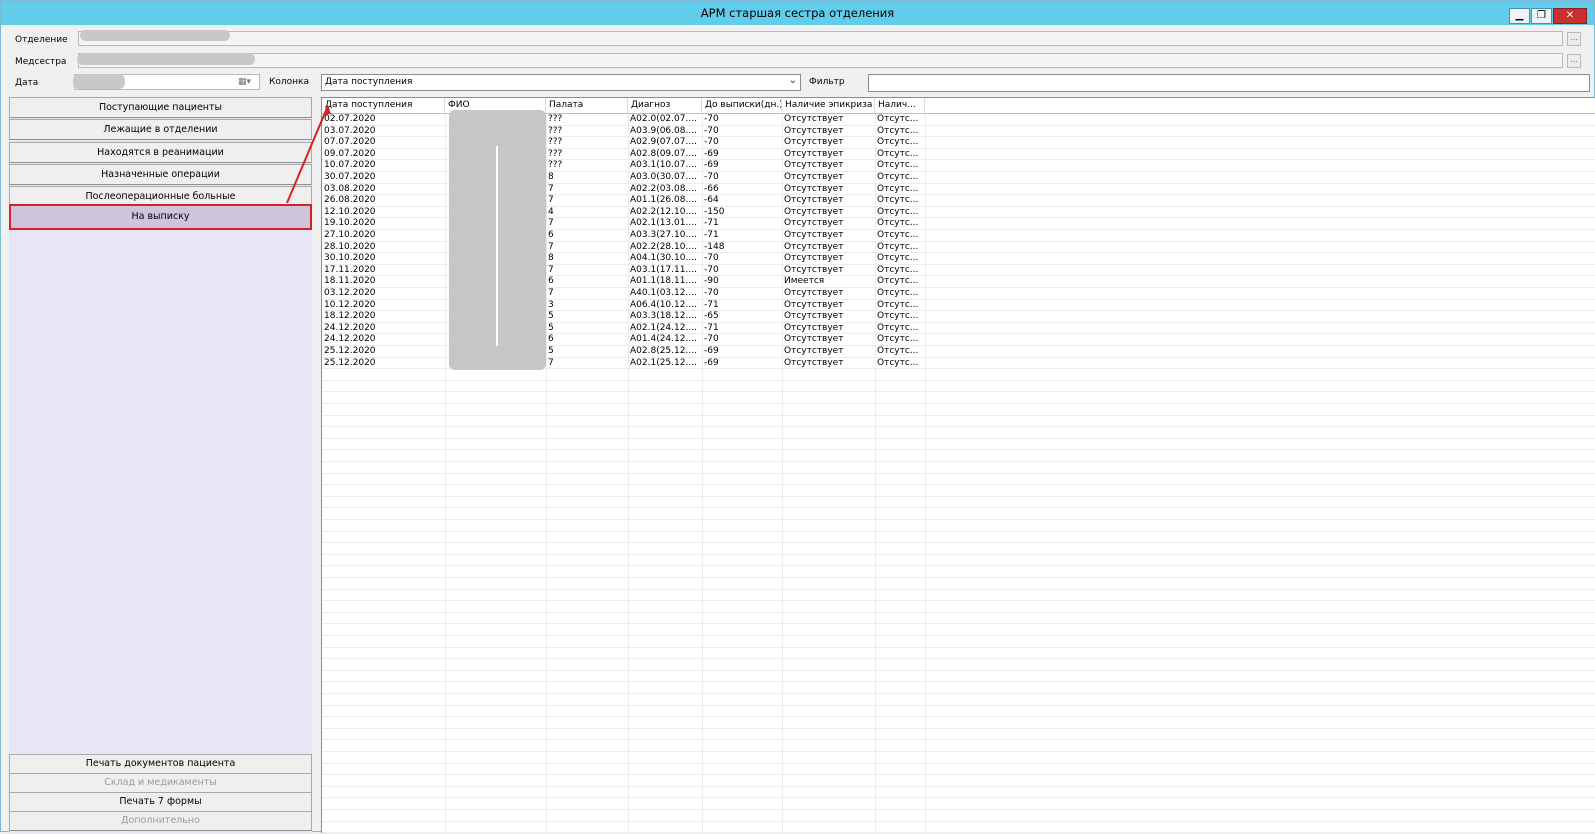 The height and width of the screenshot is (834, 1595). What do you see at coordinates (828, 106) in the screenshot?
I see `column-header-epicrisis: Наличие эпикриза` at bounding box center [828, 106].